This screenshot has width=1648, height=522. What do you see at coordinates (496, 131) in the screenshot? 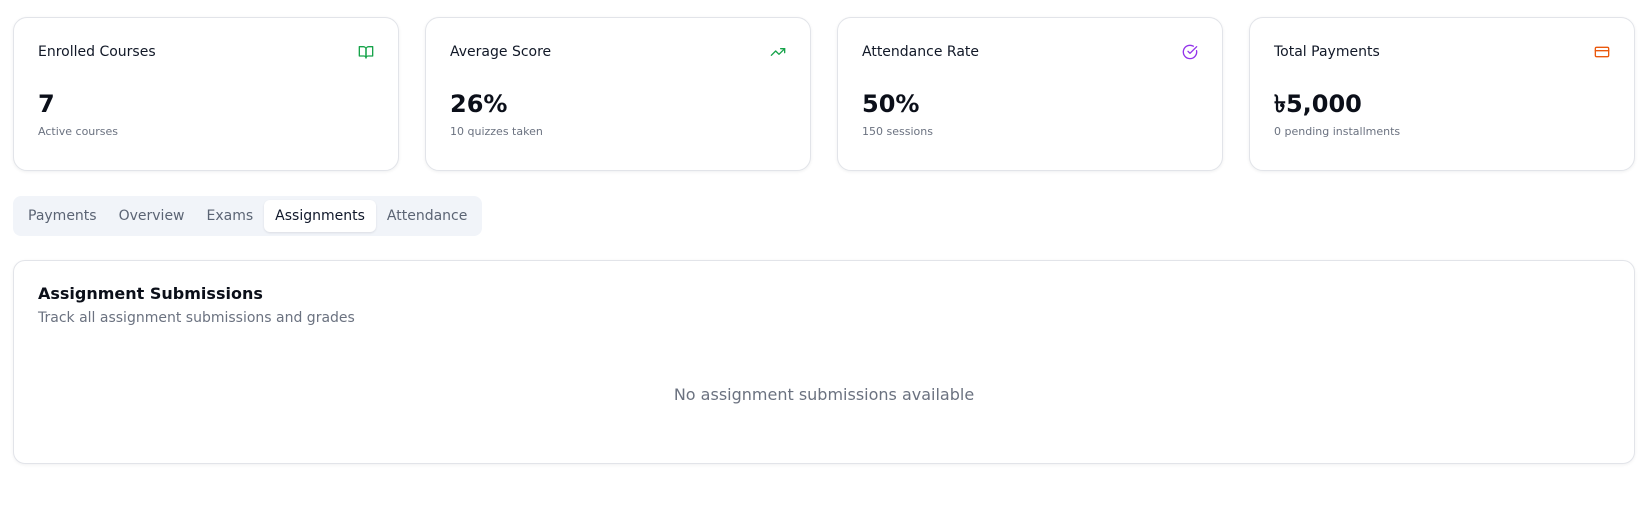
I see `stat-subtext: 10 quizzes taken` at bounding box center [496, 131].